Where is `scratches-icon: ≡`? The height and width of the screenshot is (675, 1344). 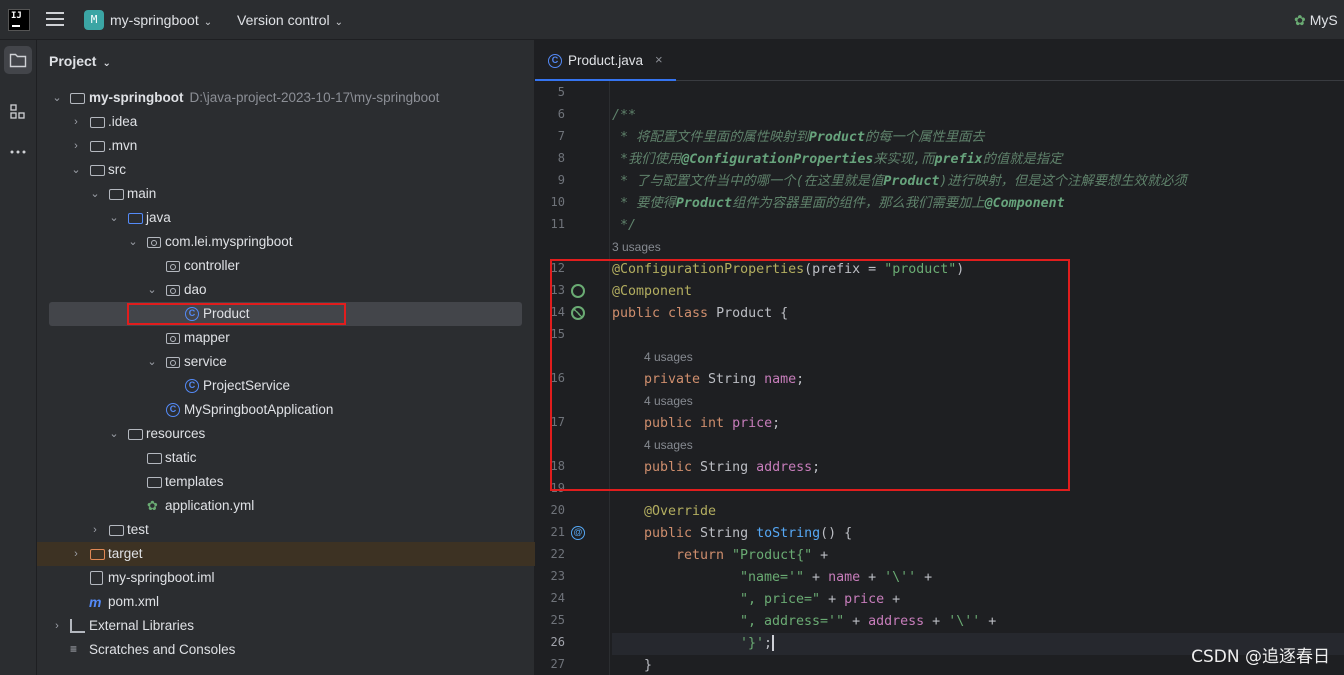 scratches-icon: ≡ is located at coordinates (74, 649).